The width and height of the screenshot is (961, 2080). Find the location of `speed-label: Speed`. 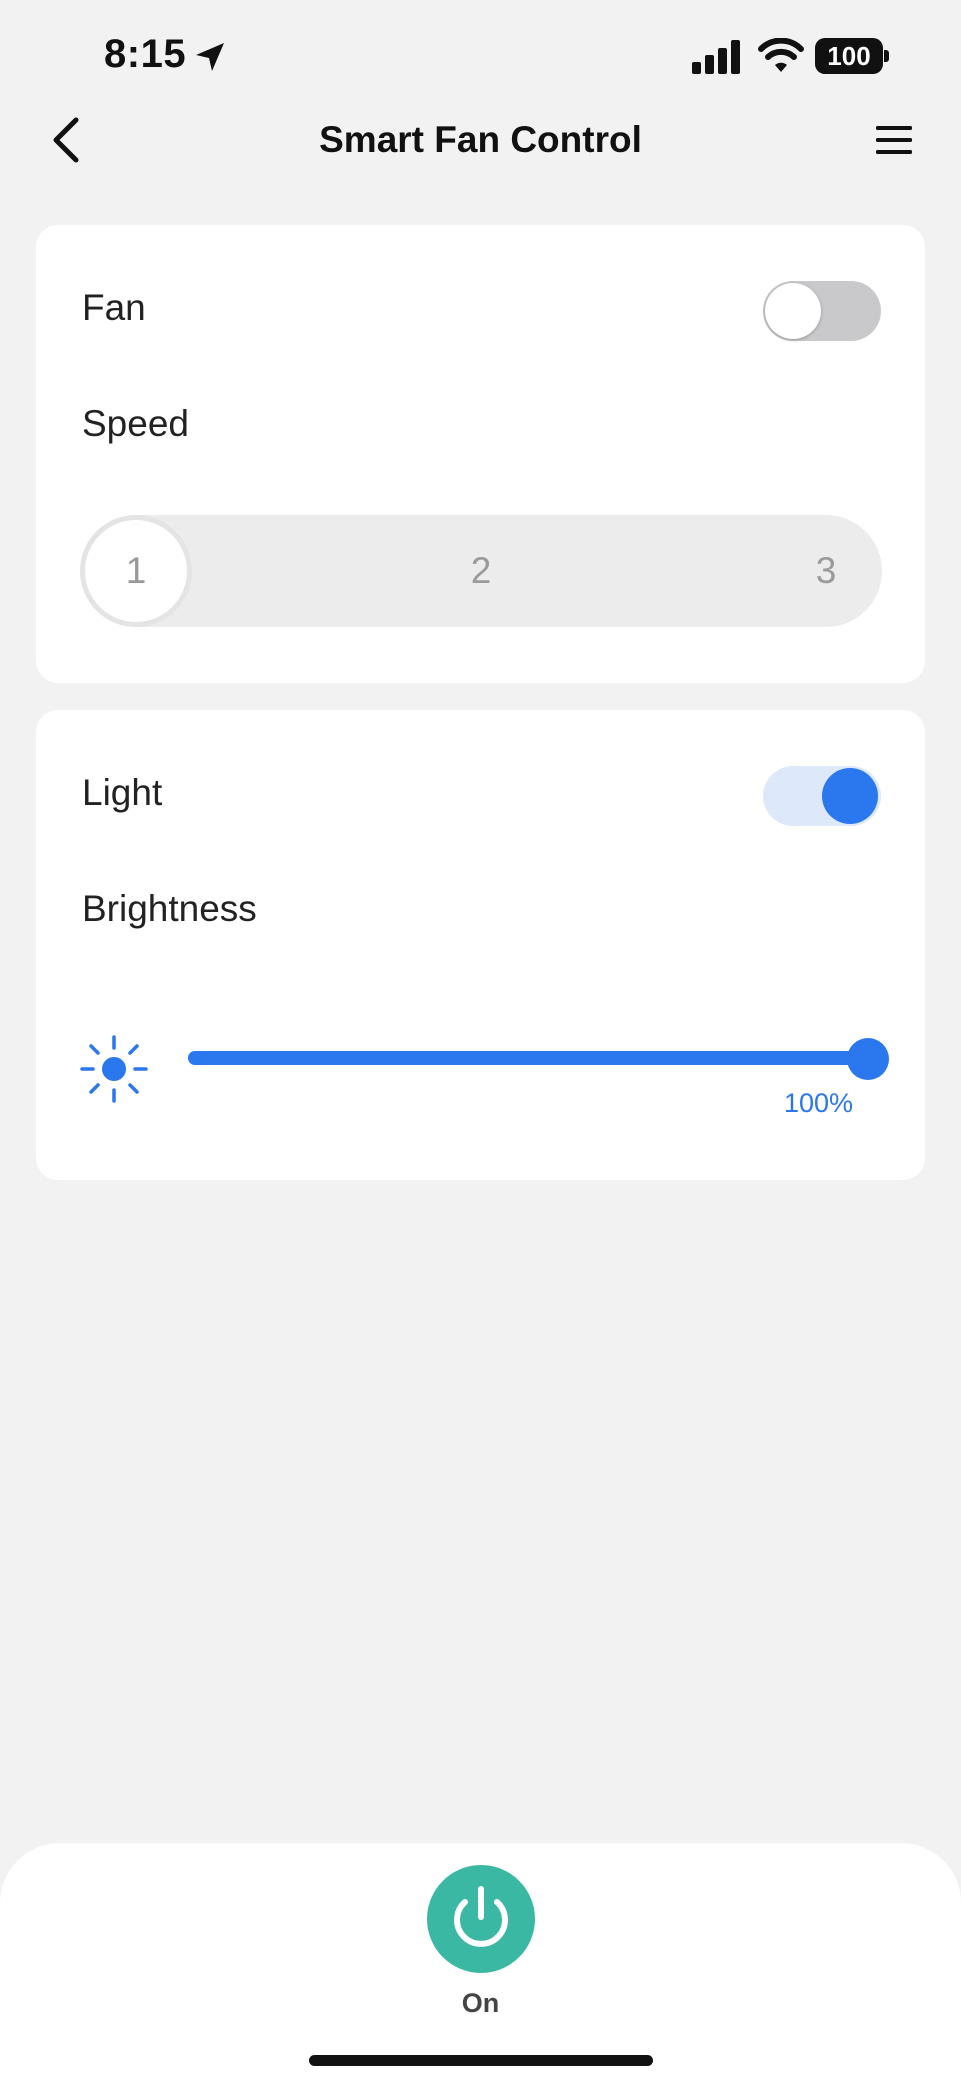

speed-label: Speed is located at coordinates (135, 423).